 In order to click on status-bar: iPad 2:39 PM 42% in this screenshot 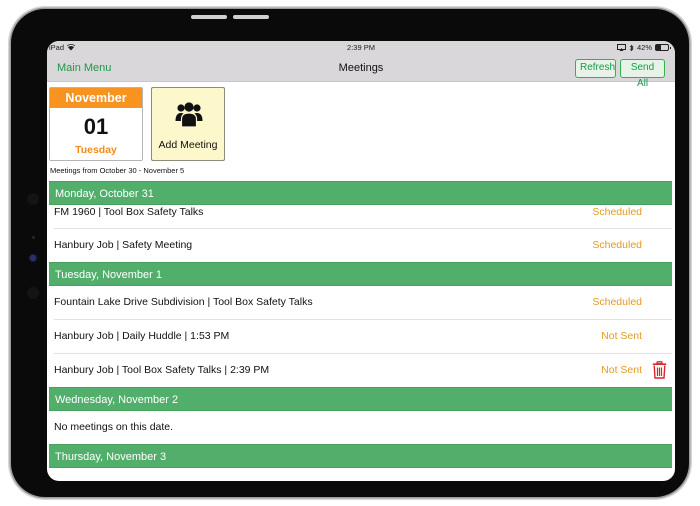, I will do `click(361, 48)`.